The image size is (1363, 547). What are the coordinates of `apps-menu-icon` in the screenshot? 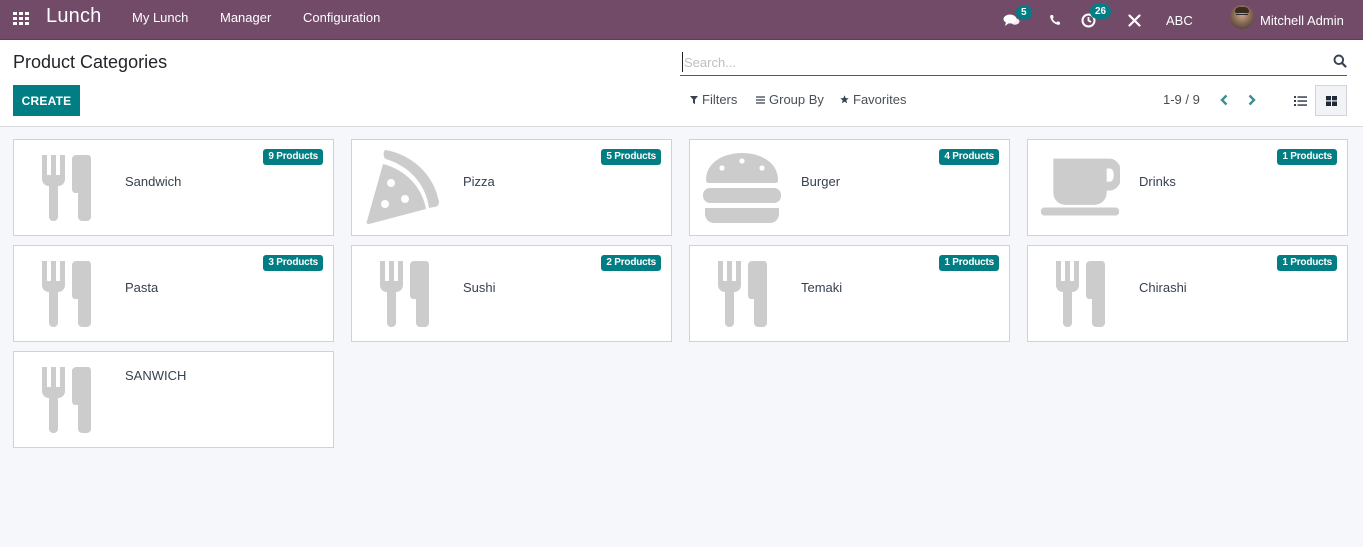 It's located at (21, 19).